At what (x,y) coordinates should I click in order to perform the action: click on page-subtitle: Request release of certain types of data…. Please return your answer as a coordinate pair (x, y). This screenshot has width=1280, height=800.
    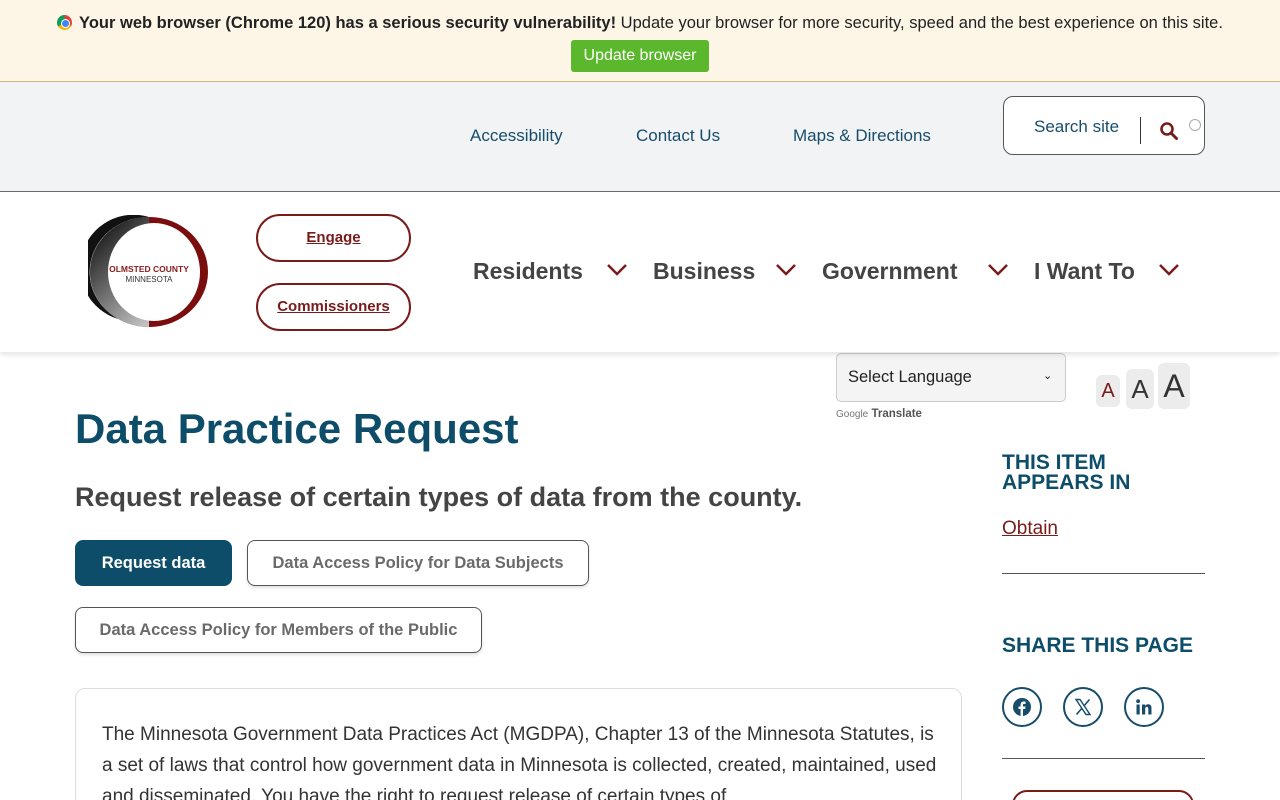
    Looking at the image, I should click on (439, 497).